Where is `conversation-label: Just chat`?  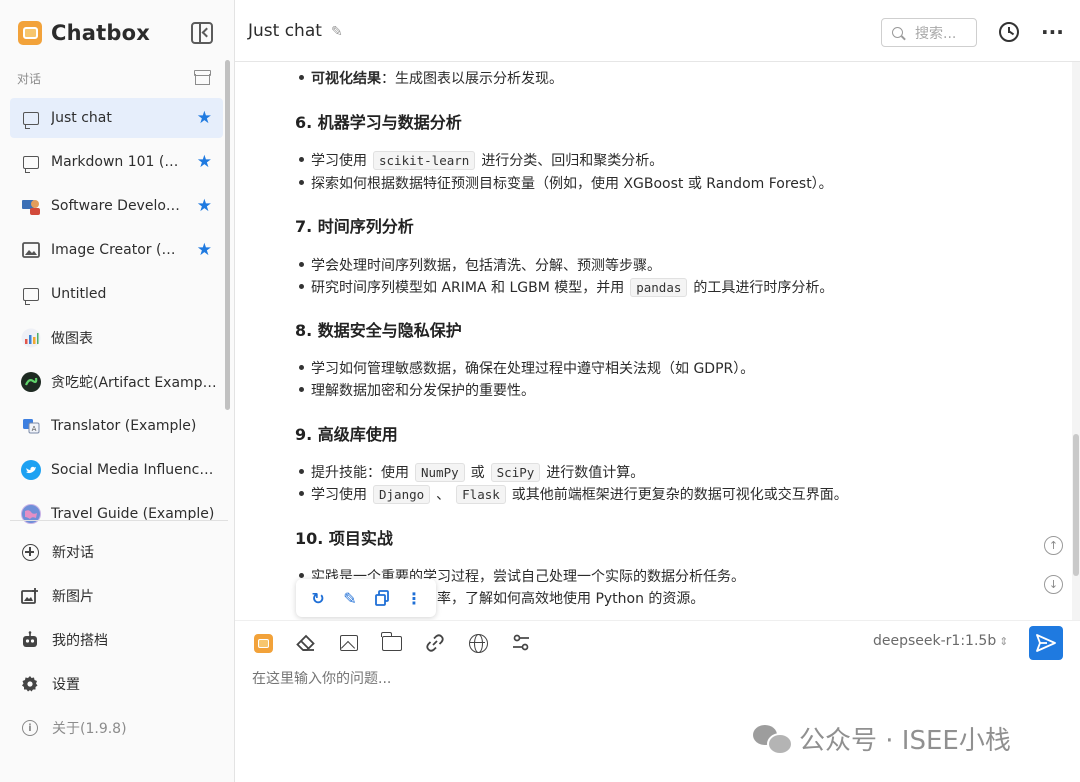 conversation-label: Just chat is located at coordinates (81, 118).